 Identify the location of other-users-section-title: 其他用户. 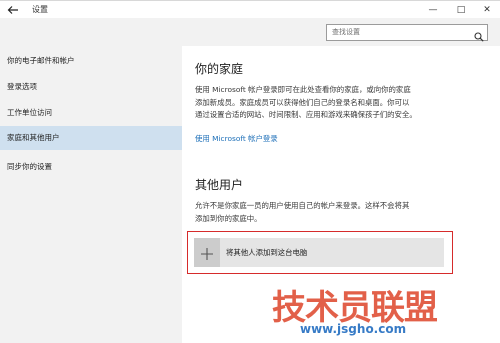
(219, 185).